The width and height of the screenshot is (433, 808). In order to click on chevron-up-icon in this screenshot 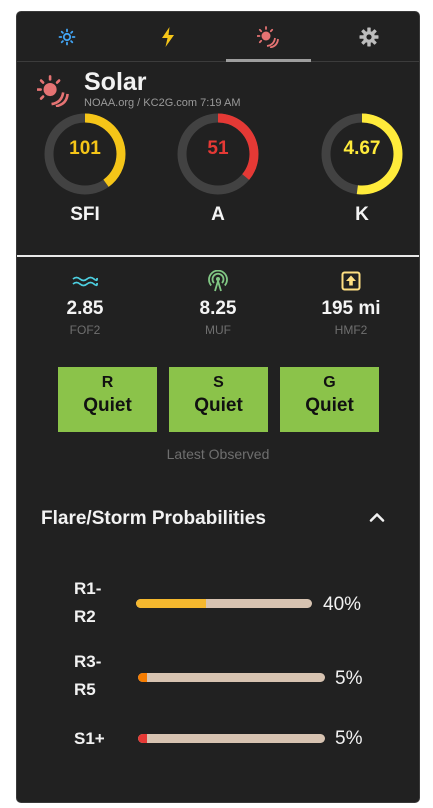, I will do `click(377, 517)`.